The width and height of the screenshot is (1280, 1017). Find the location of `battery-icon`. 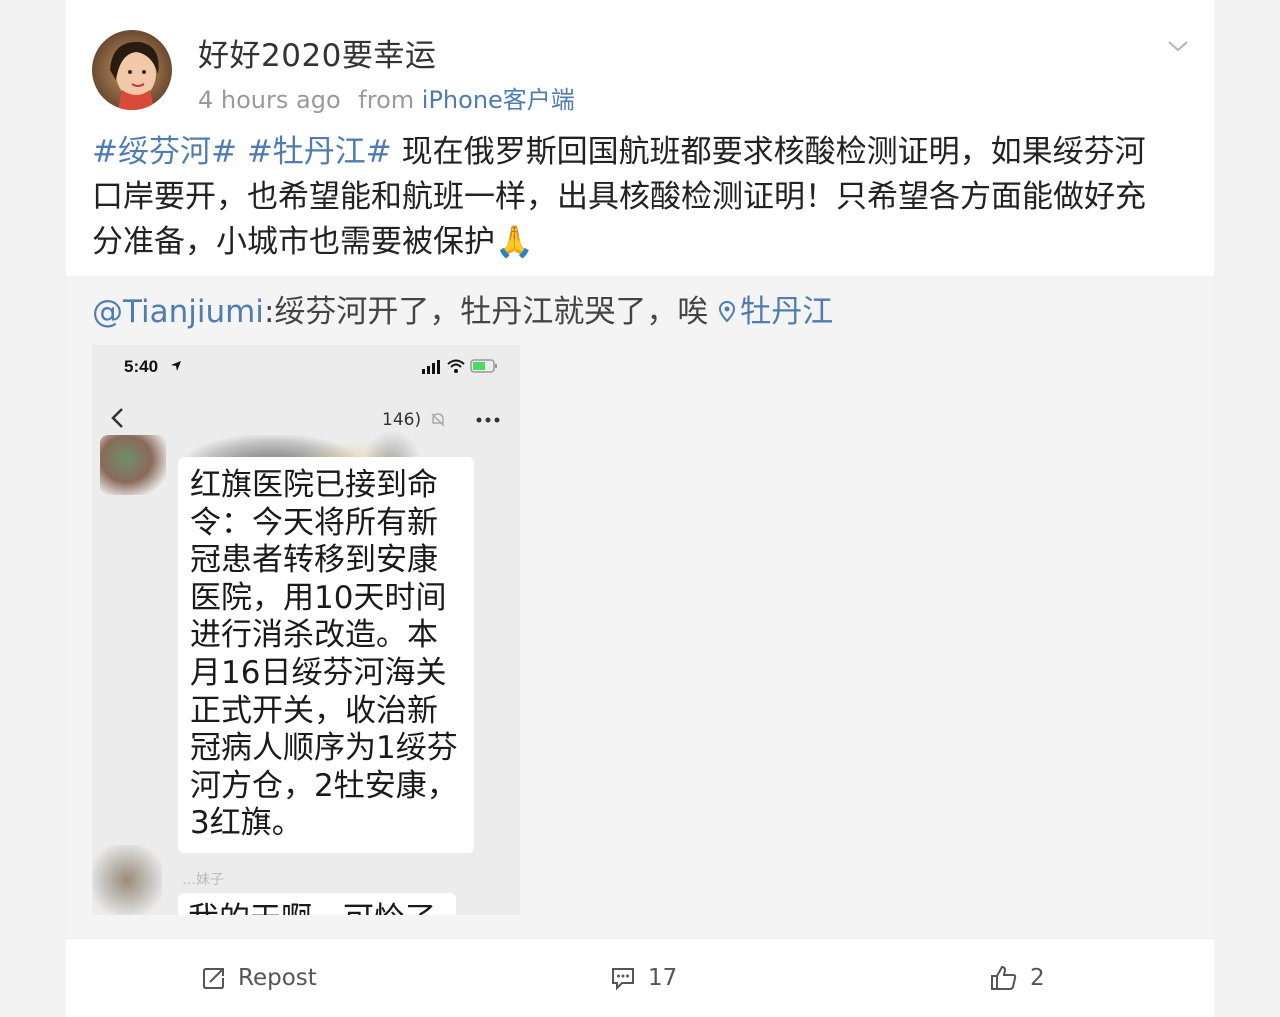

battery-icon is located at coordinates (483, 366).